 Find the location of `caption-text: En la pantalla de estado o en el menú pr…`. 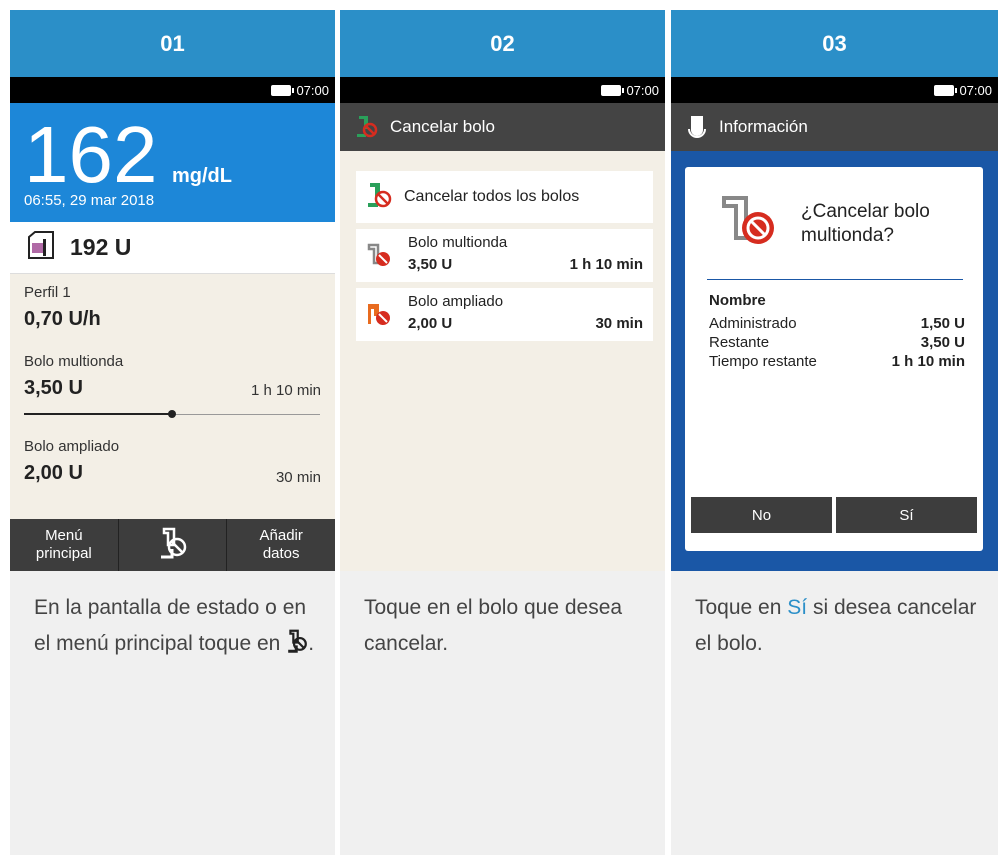

caption-text: En la pantalla de estado o en el menú pr… is located at coordinates (170, 625).